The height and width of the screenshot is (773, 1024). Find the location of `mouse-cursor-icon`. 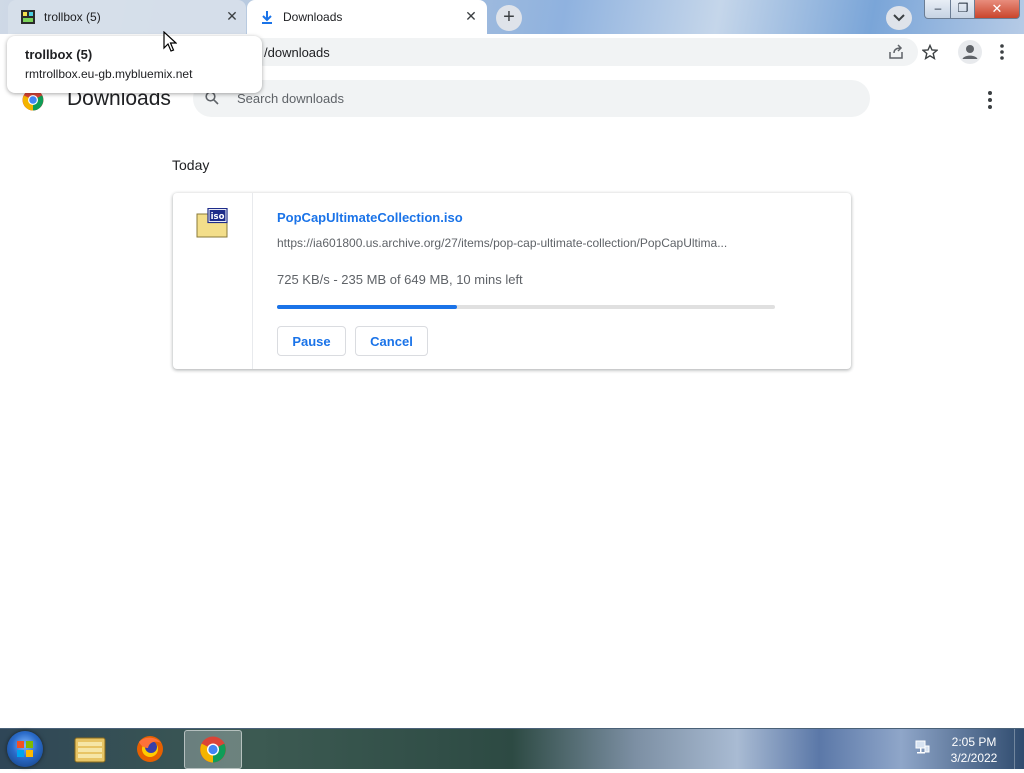

mouse-cursor-icon is located at coordinates (170, 41).